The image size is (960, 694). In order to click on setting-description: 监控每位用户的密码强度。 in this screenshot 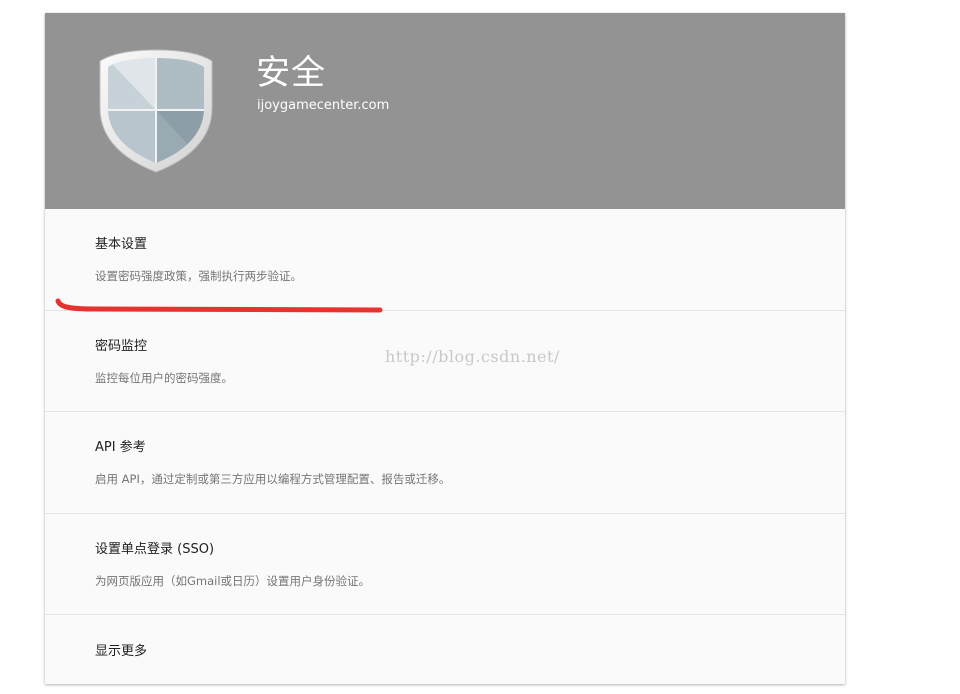, I will do `click(164, 378)`.